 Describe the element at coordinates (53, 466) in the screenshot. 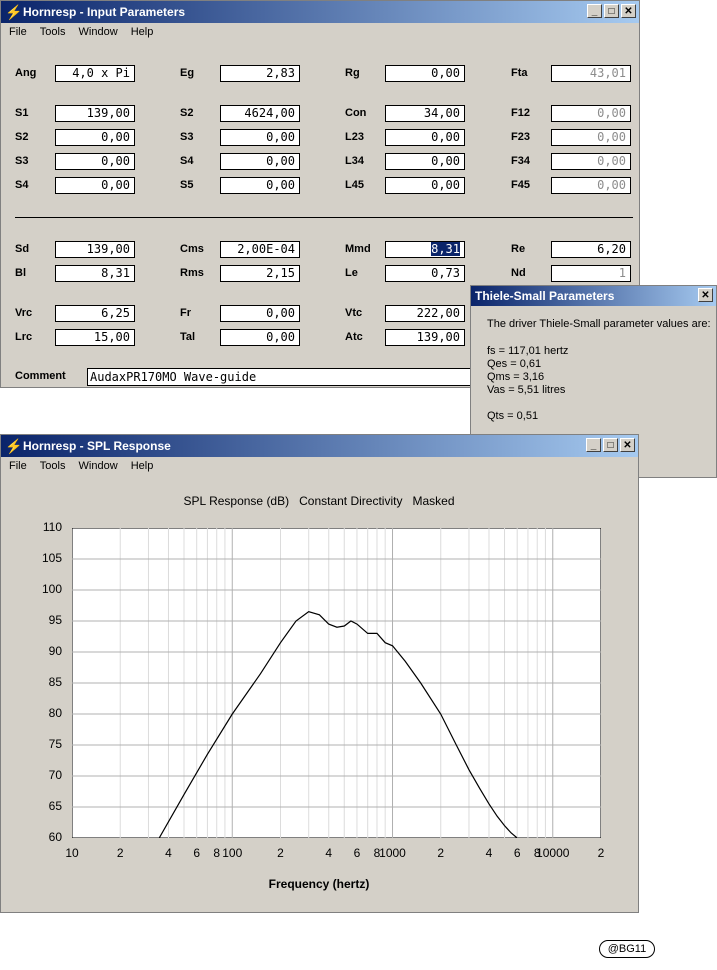

I see `spl-menu-tools: Tools` at that location.